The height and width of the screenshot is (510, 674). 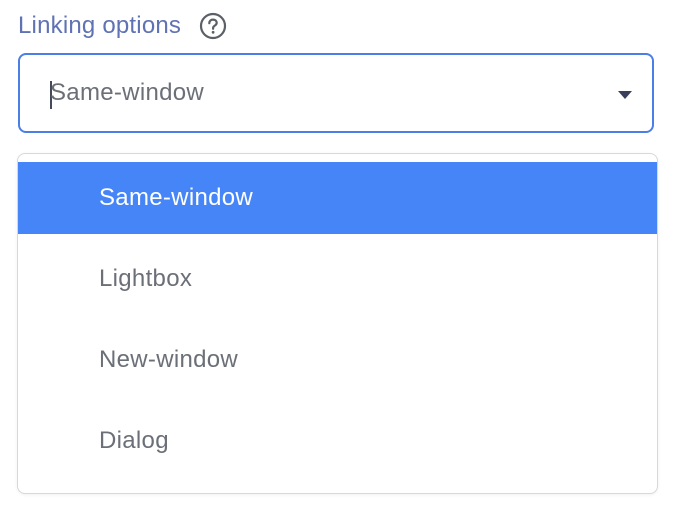 I want to click on option-dialog: Dialog, so click(x=337, y=441).